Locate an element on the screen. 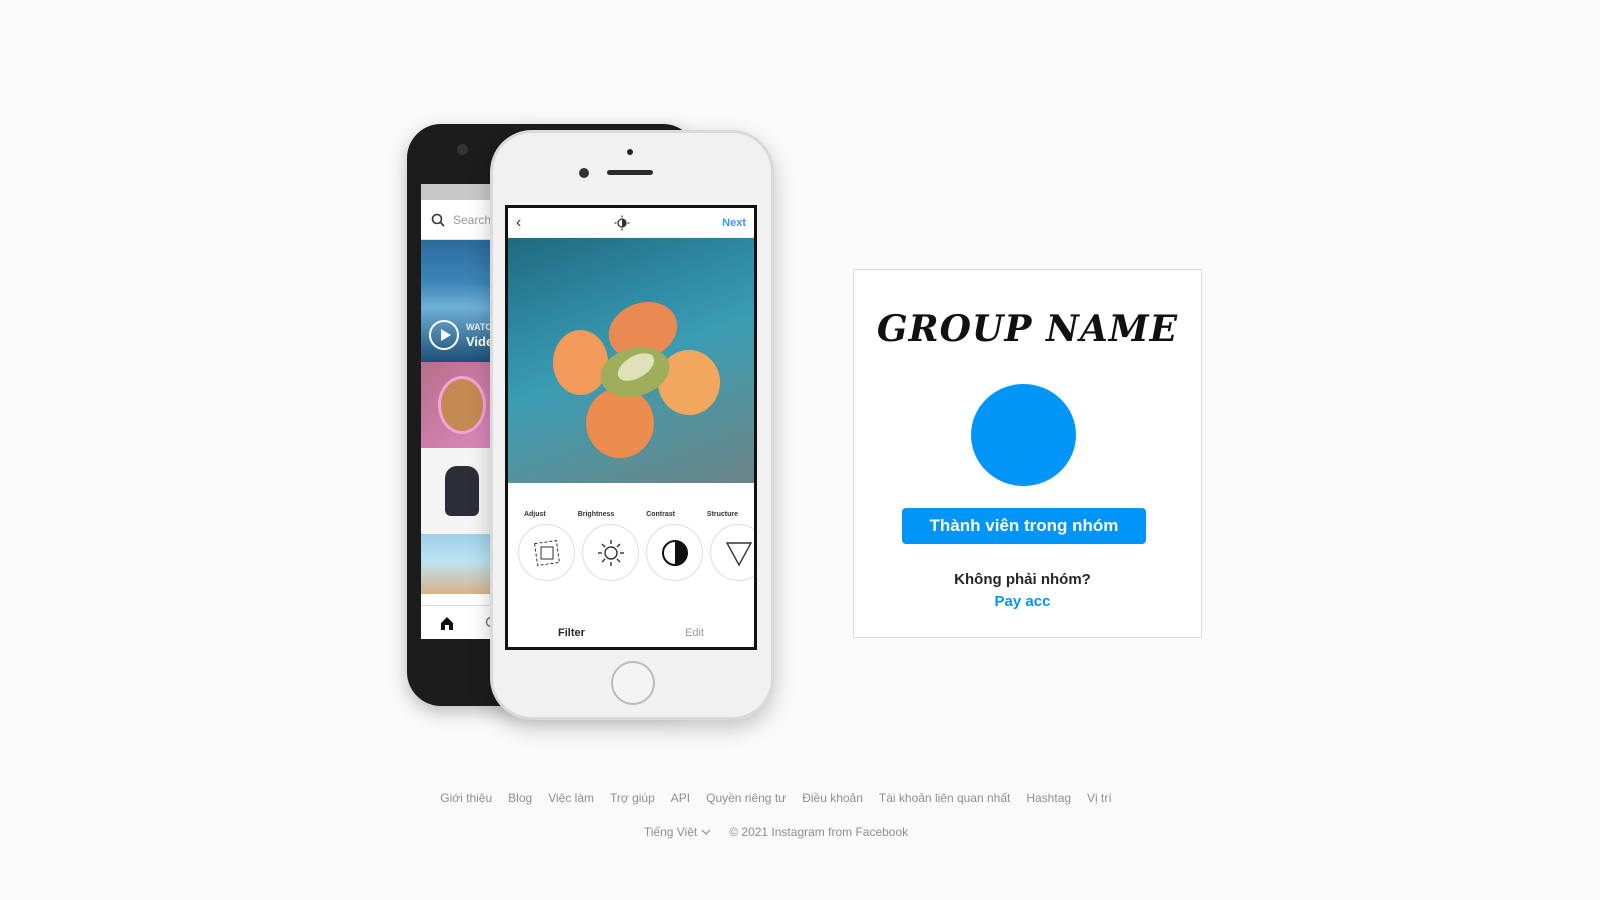 The image size is (1600, 900). chevron-down-icon is located at coordinates (706, 832).